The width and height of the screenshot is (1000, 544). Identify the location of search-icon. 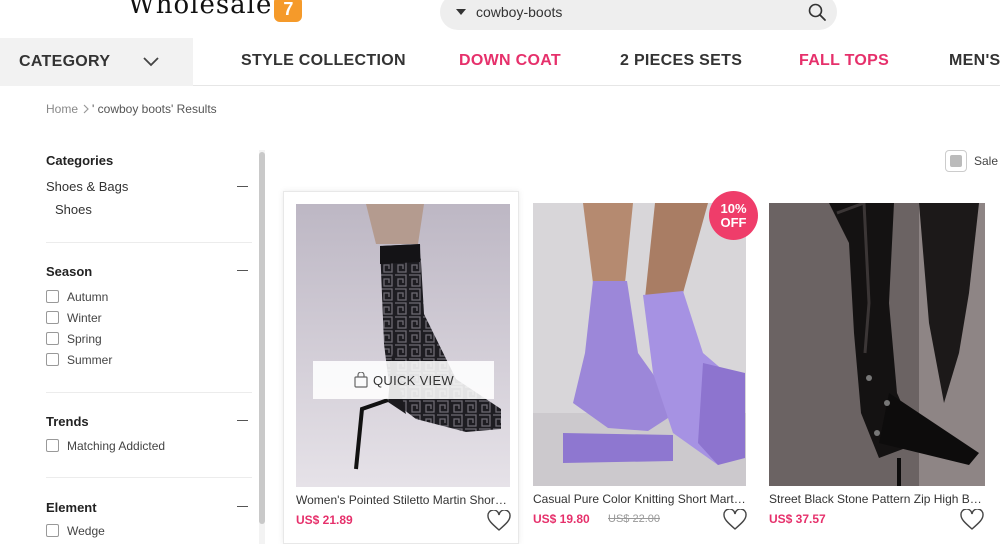
(817, 14).